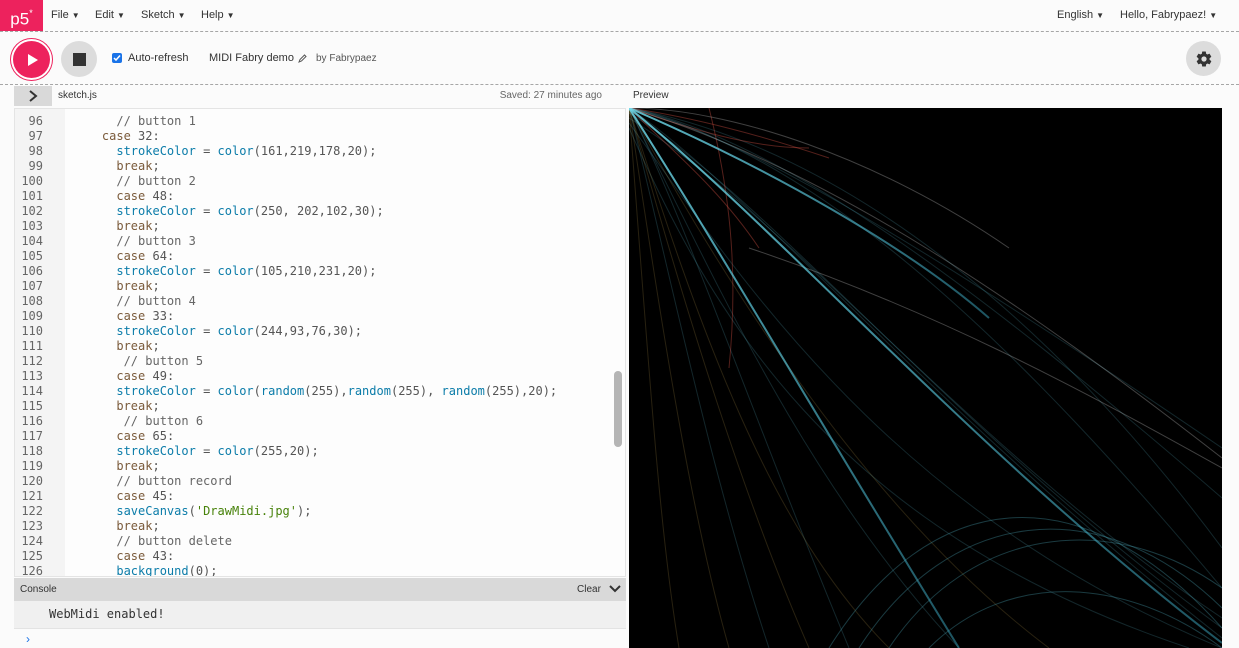  What do you see at coordinates (150, 58) in the screenshot?
I see `auto-refresh-toggle: Auto-refresh` at bounding box center [150, 58].